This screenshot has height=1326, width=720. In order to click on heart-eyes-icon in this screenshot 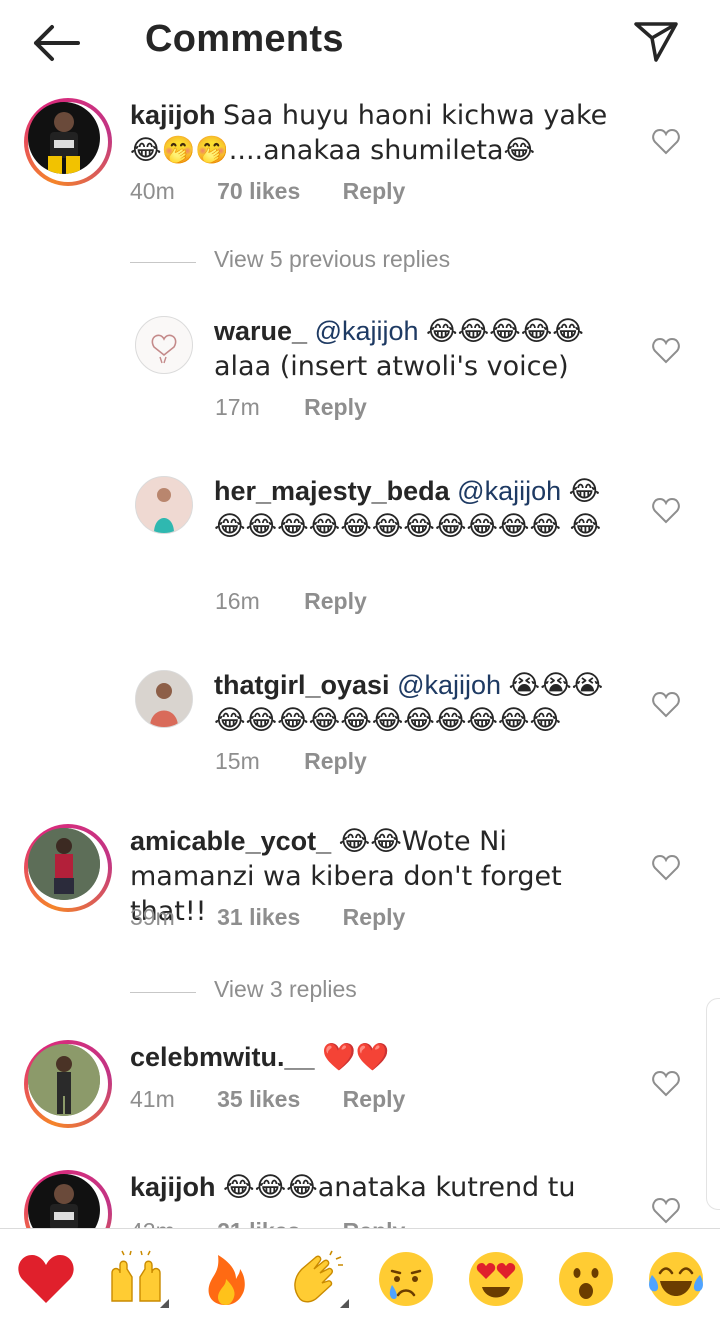, I will do `click(496, 1279)`.